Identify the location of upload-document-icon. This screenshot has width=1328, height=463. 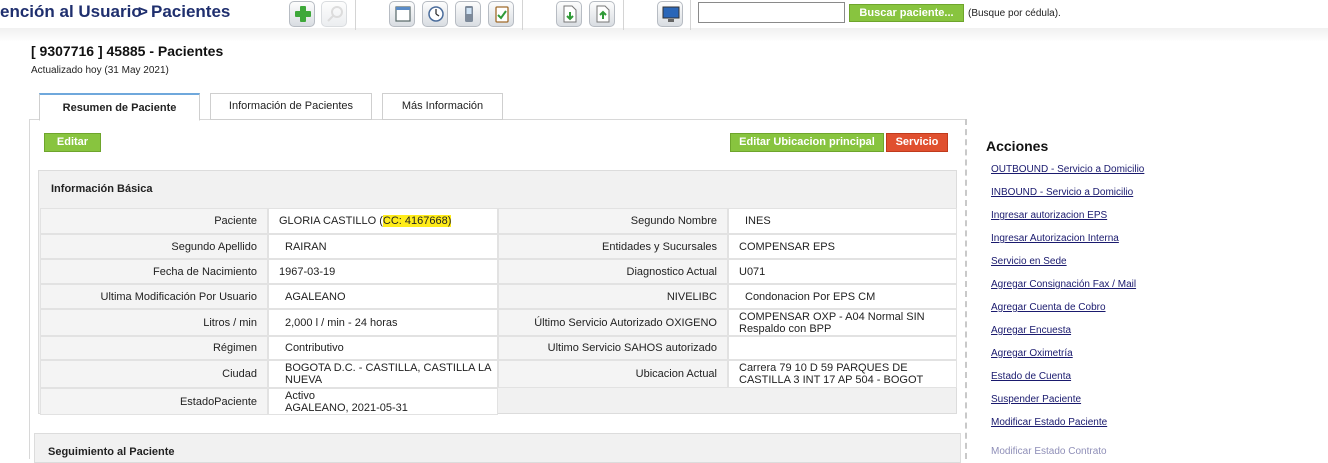
(602, 14).